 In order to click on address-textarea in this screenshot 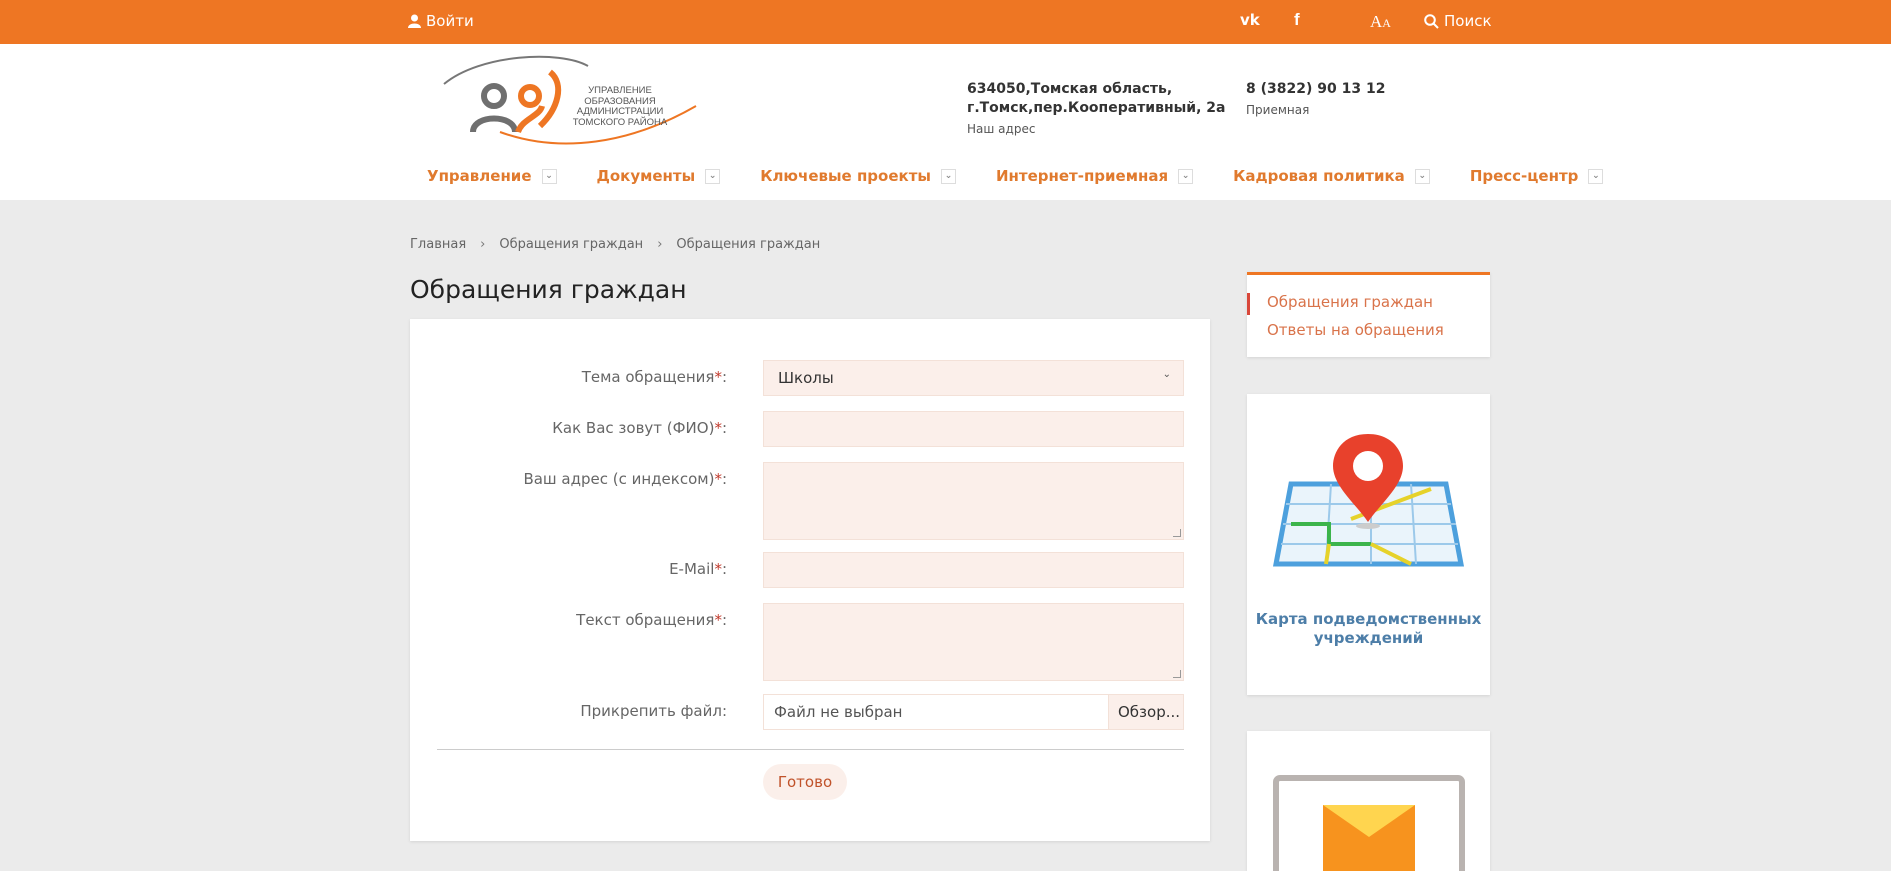, I will do `click(973, 501)`.